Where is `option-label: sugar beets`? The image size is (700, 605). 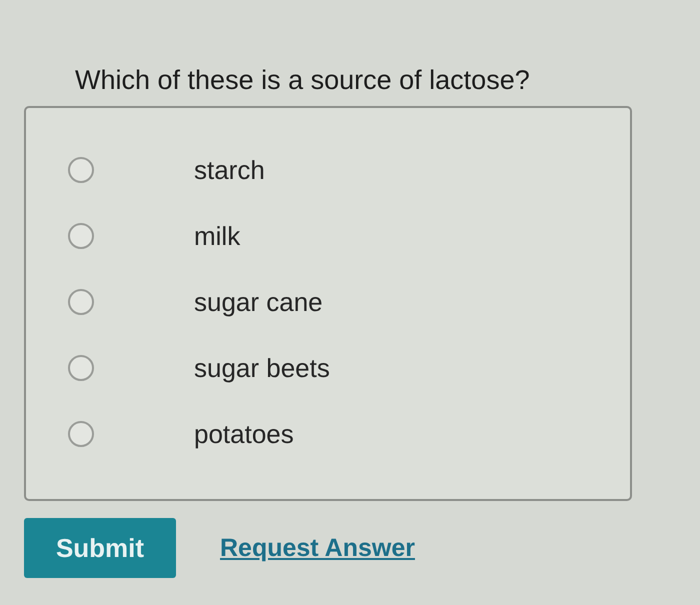
option-label: sugar beets is located at coordinates (262, 368).